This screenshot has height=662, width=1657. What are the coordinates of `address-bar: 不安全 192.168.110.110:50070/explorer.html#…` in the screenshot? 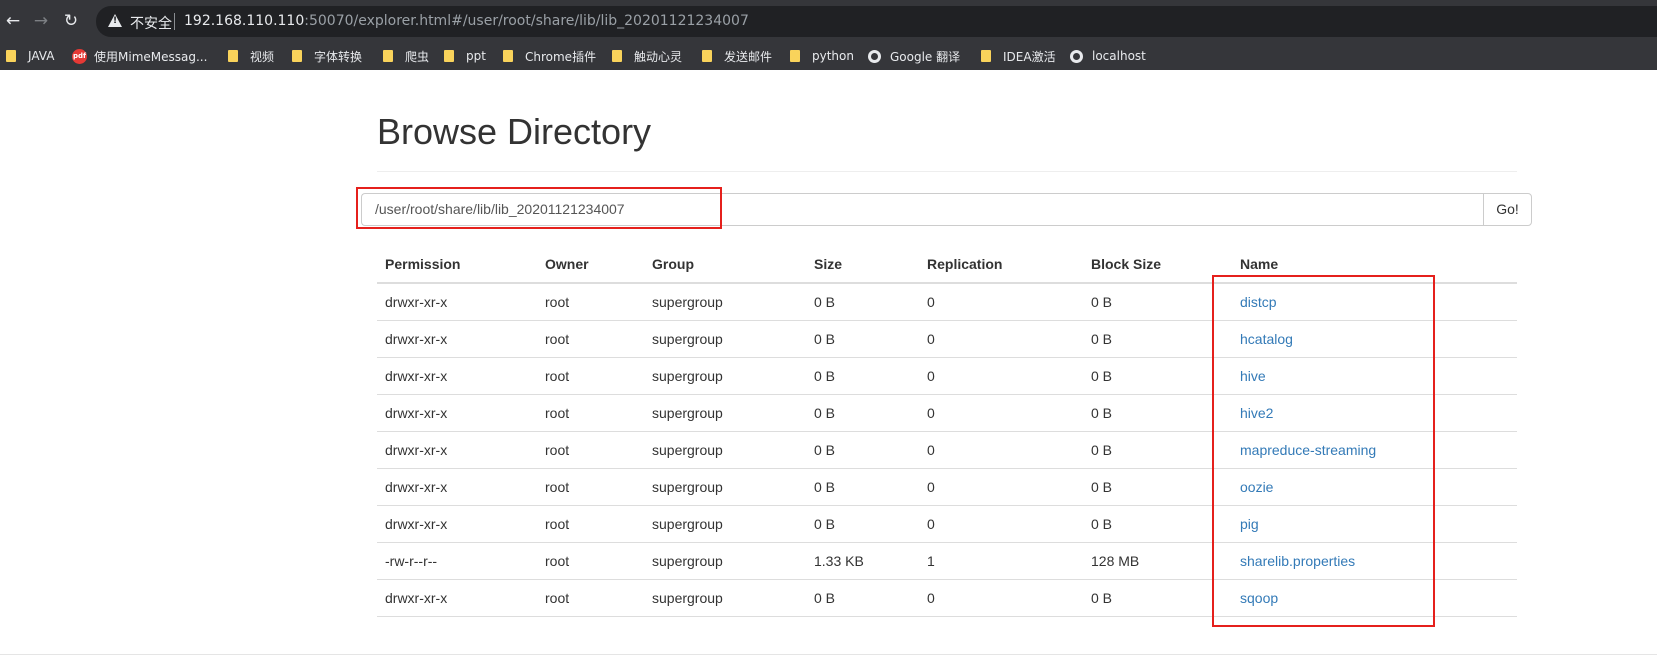 It's located at (876, 21).